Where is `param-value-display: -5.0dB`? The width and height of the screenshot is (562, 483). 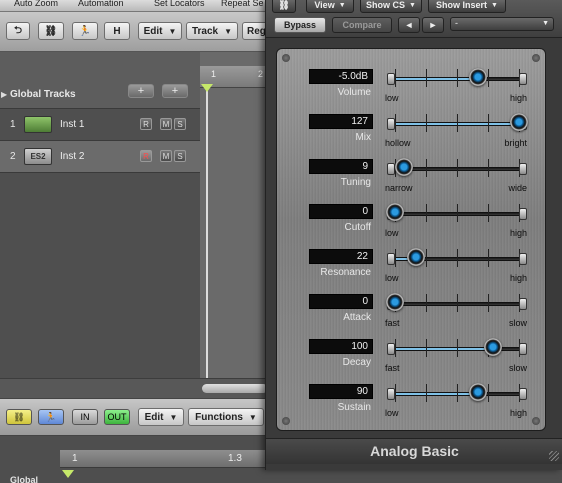 param-value-display: -5.0dB is located at coordinates (341, 76).